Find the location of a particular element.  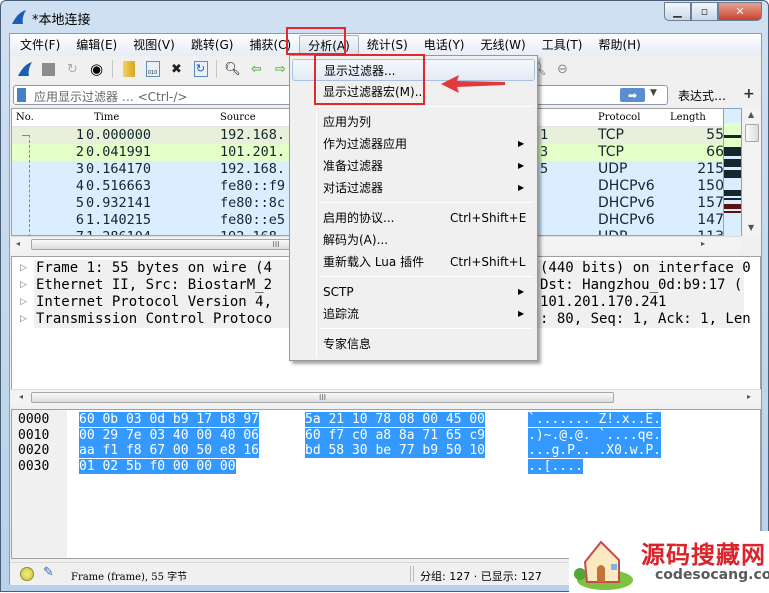

close-button: ✕ is located at coordinates (740, 11).